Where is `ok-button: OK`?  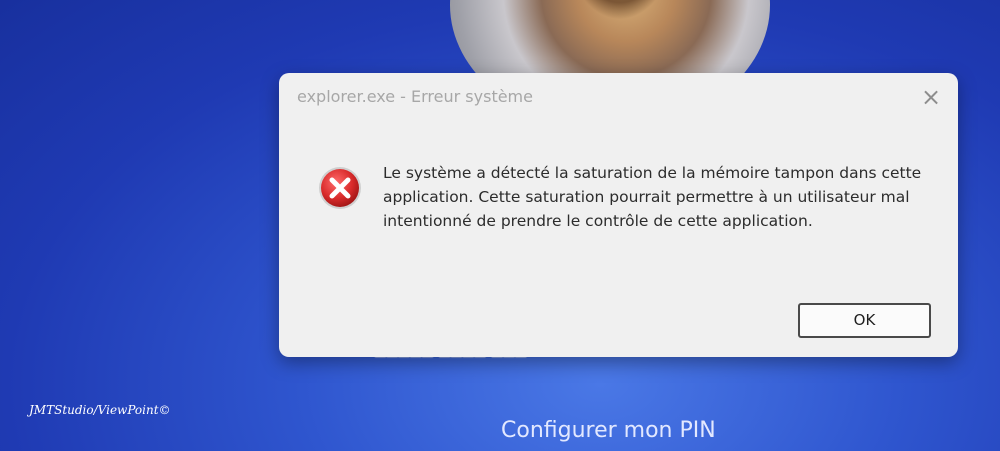
ok-button: OK is located at coordinates (864, 320).